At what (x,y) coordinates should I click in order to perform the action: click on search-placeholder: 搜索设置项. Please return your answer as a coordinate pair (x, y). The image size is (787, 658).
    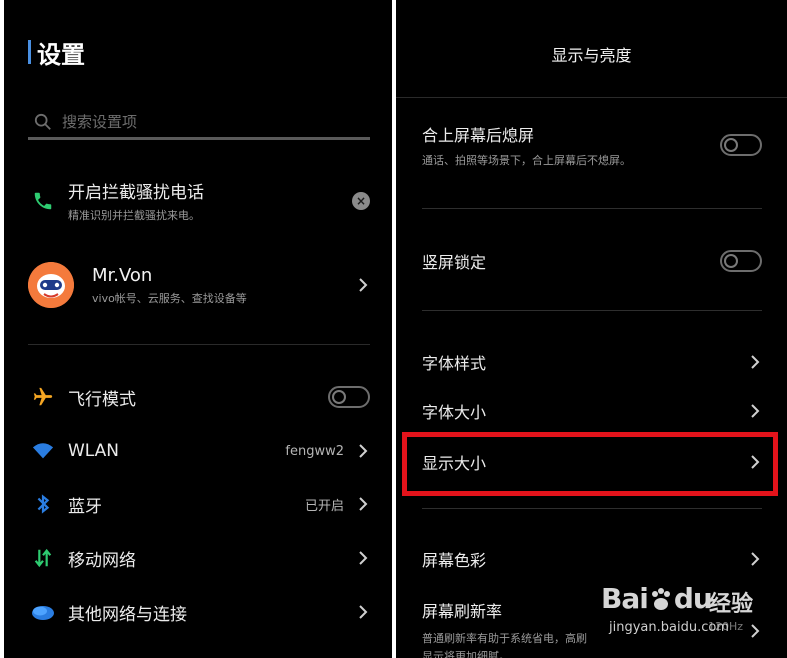
    Looking at the image, I should click on (100, 122).